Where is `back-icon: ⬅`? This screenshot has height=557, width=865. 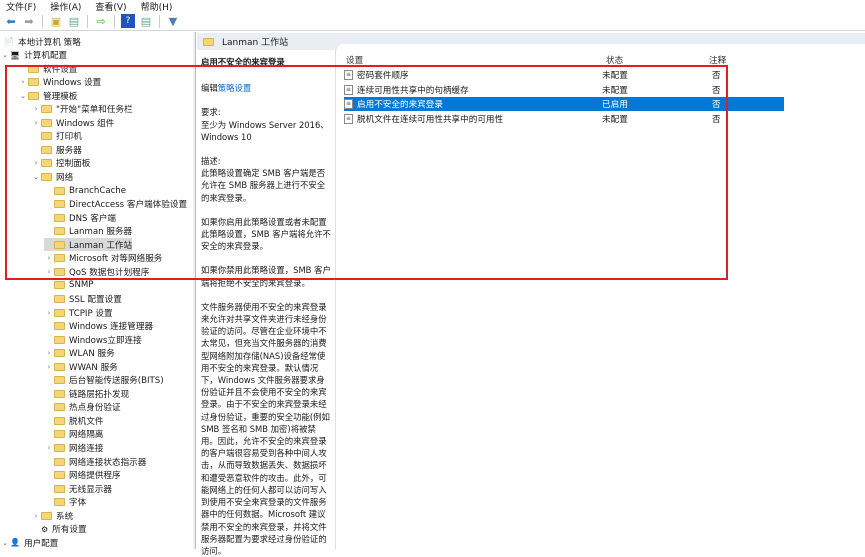 back-icon: ⬅ is located at coordinates (11, 21).